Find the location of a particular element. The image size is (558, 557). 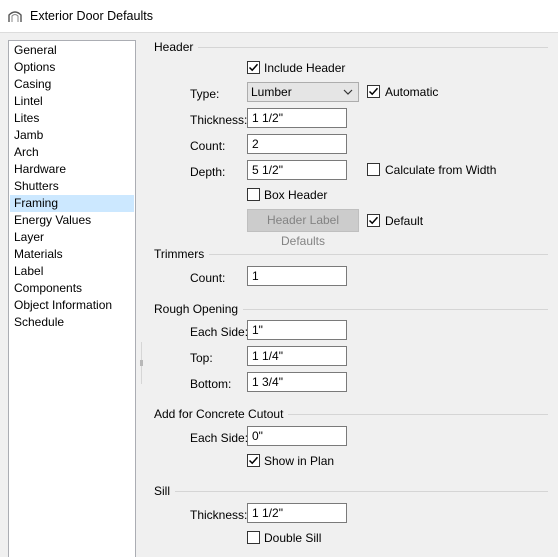

count-label: Count: is located at coordinates (208, 146).